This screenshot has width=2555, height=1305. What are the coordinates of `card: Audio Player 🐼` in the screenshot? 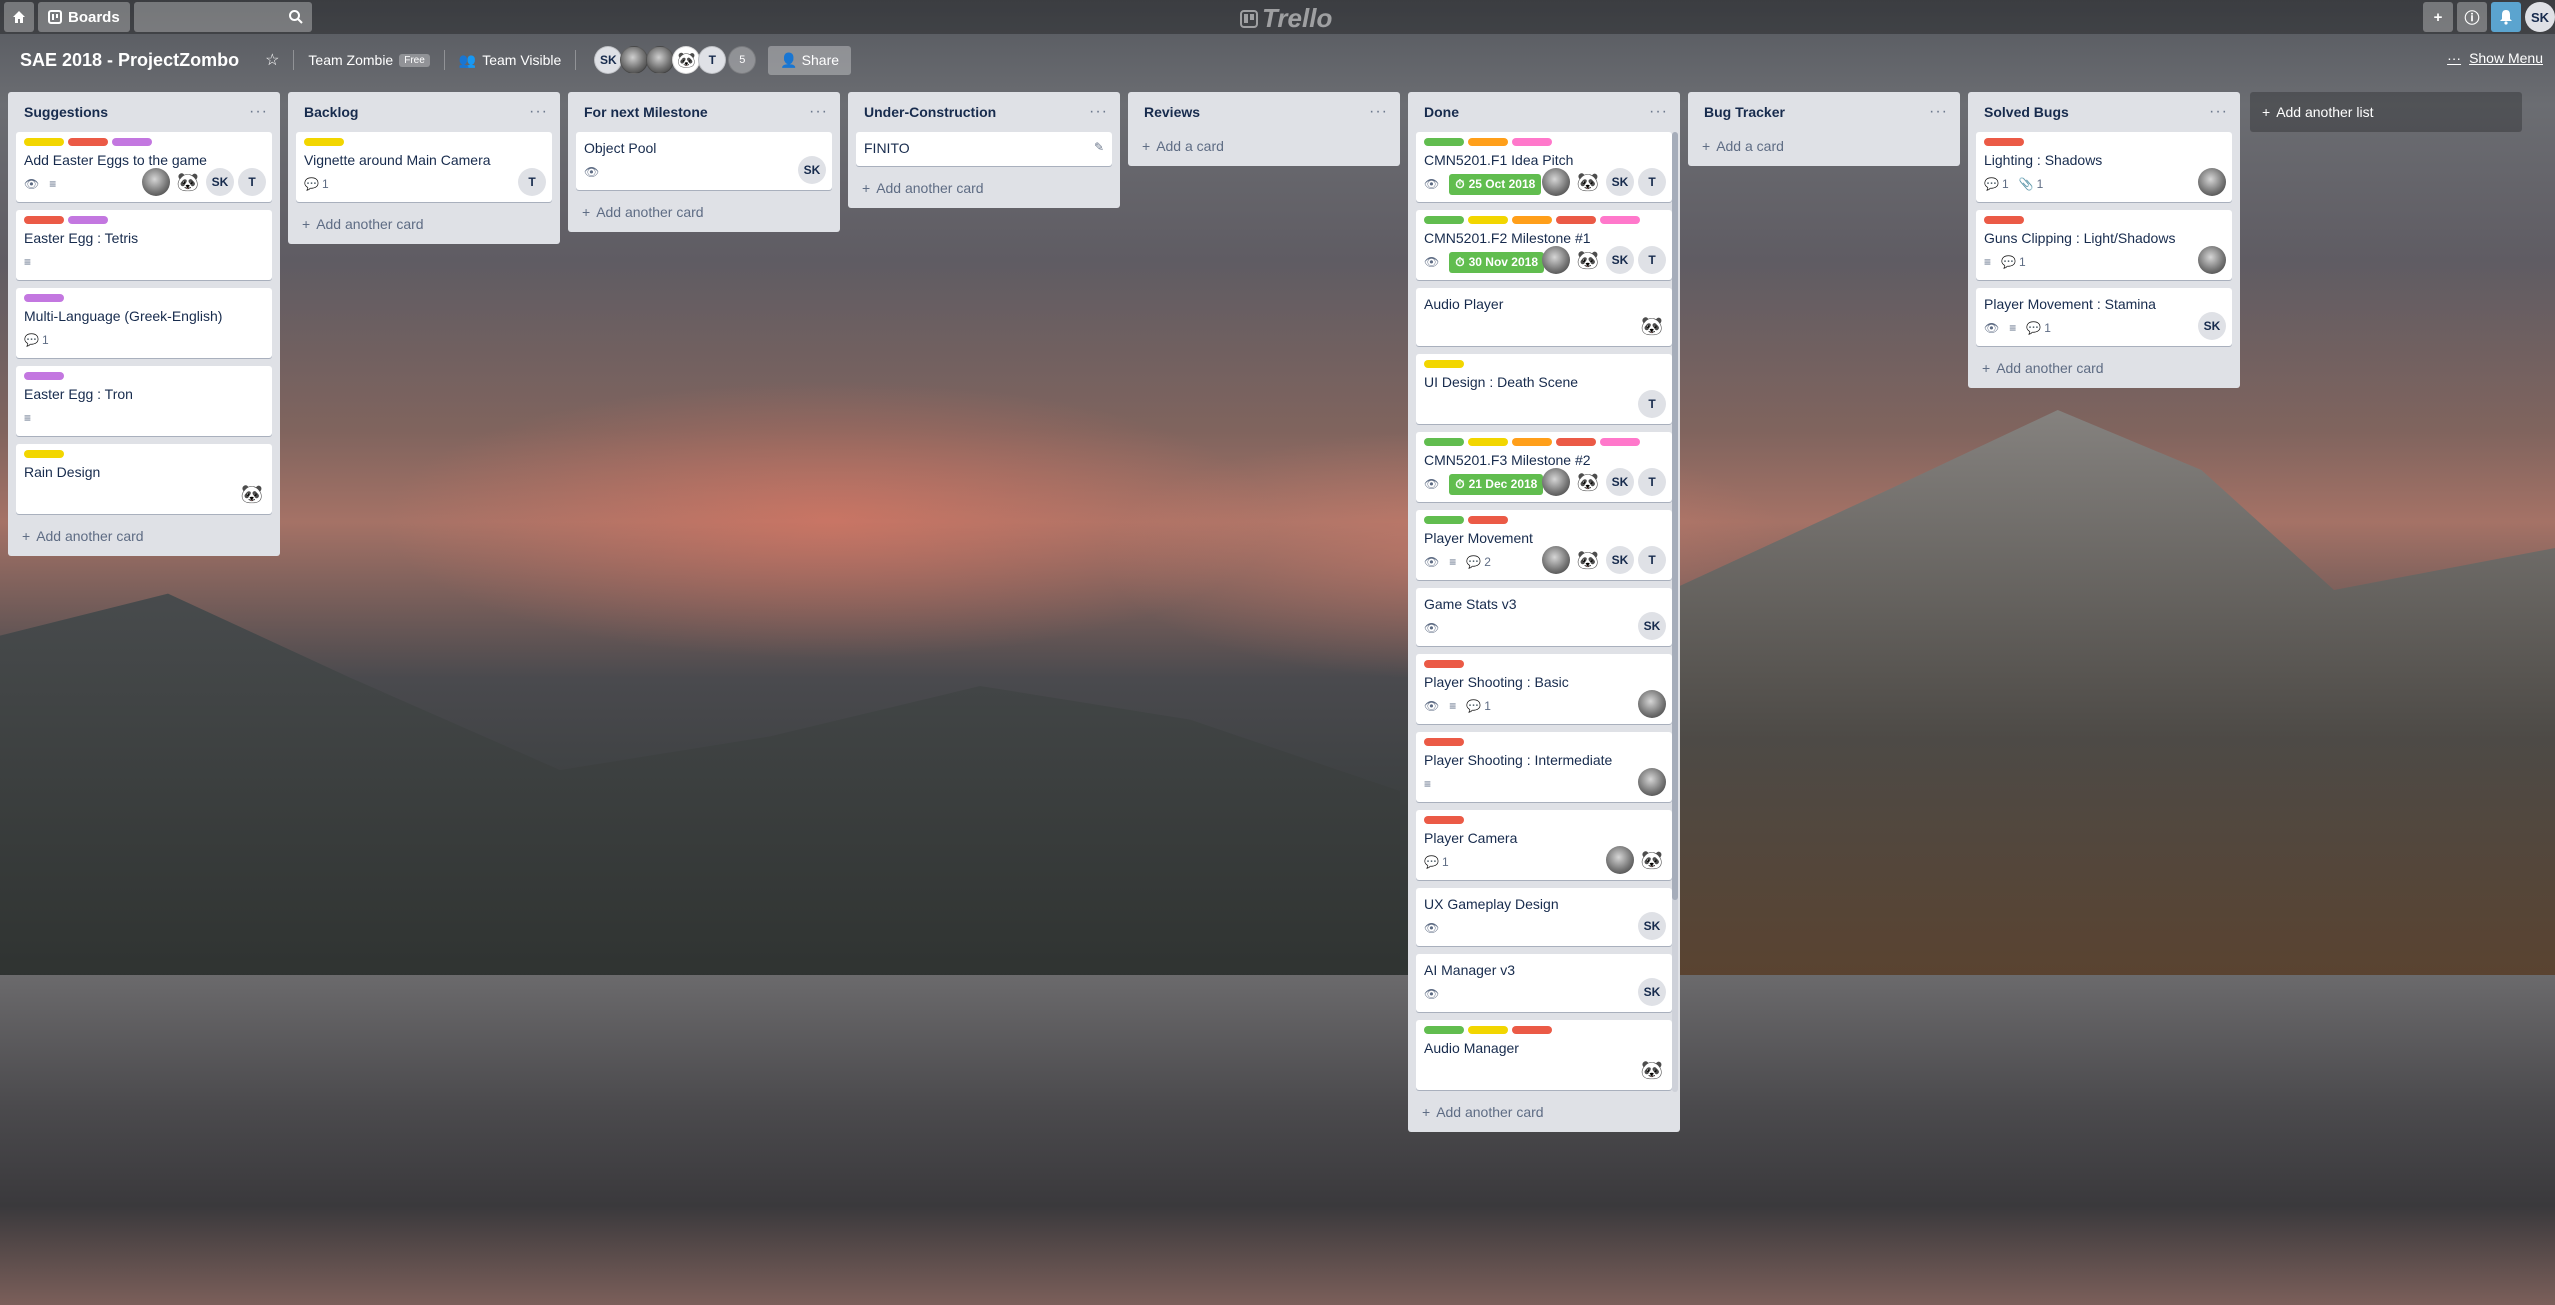 It's located at (1544, 317).